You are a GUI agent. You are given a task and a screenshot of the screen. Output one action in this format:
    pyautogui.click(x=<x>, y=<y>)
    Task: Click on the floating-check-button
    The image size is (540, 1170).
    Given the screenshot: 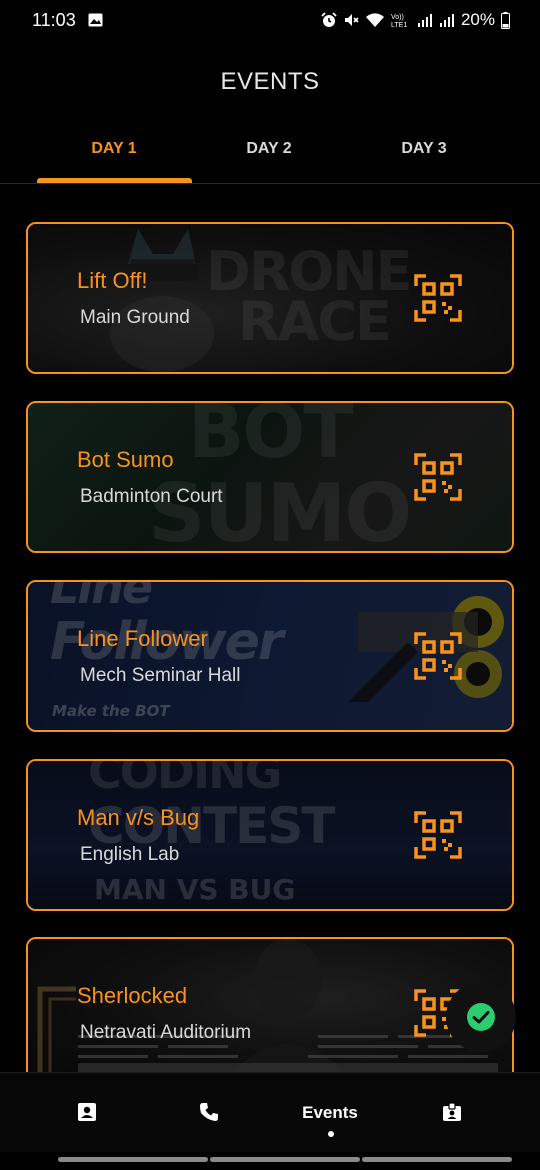 What is the action you would take?
    pyautogui.click(x=481, y=1017)
    